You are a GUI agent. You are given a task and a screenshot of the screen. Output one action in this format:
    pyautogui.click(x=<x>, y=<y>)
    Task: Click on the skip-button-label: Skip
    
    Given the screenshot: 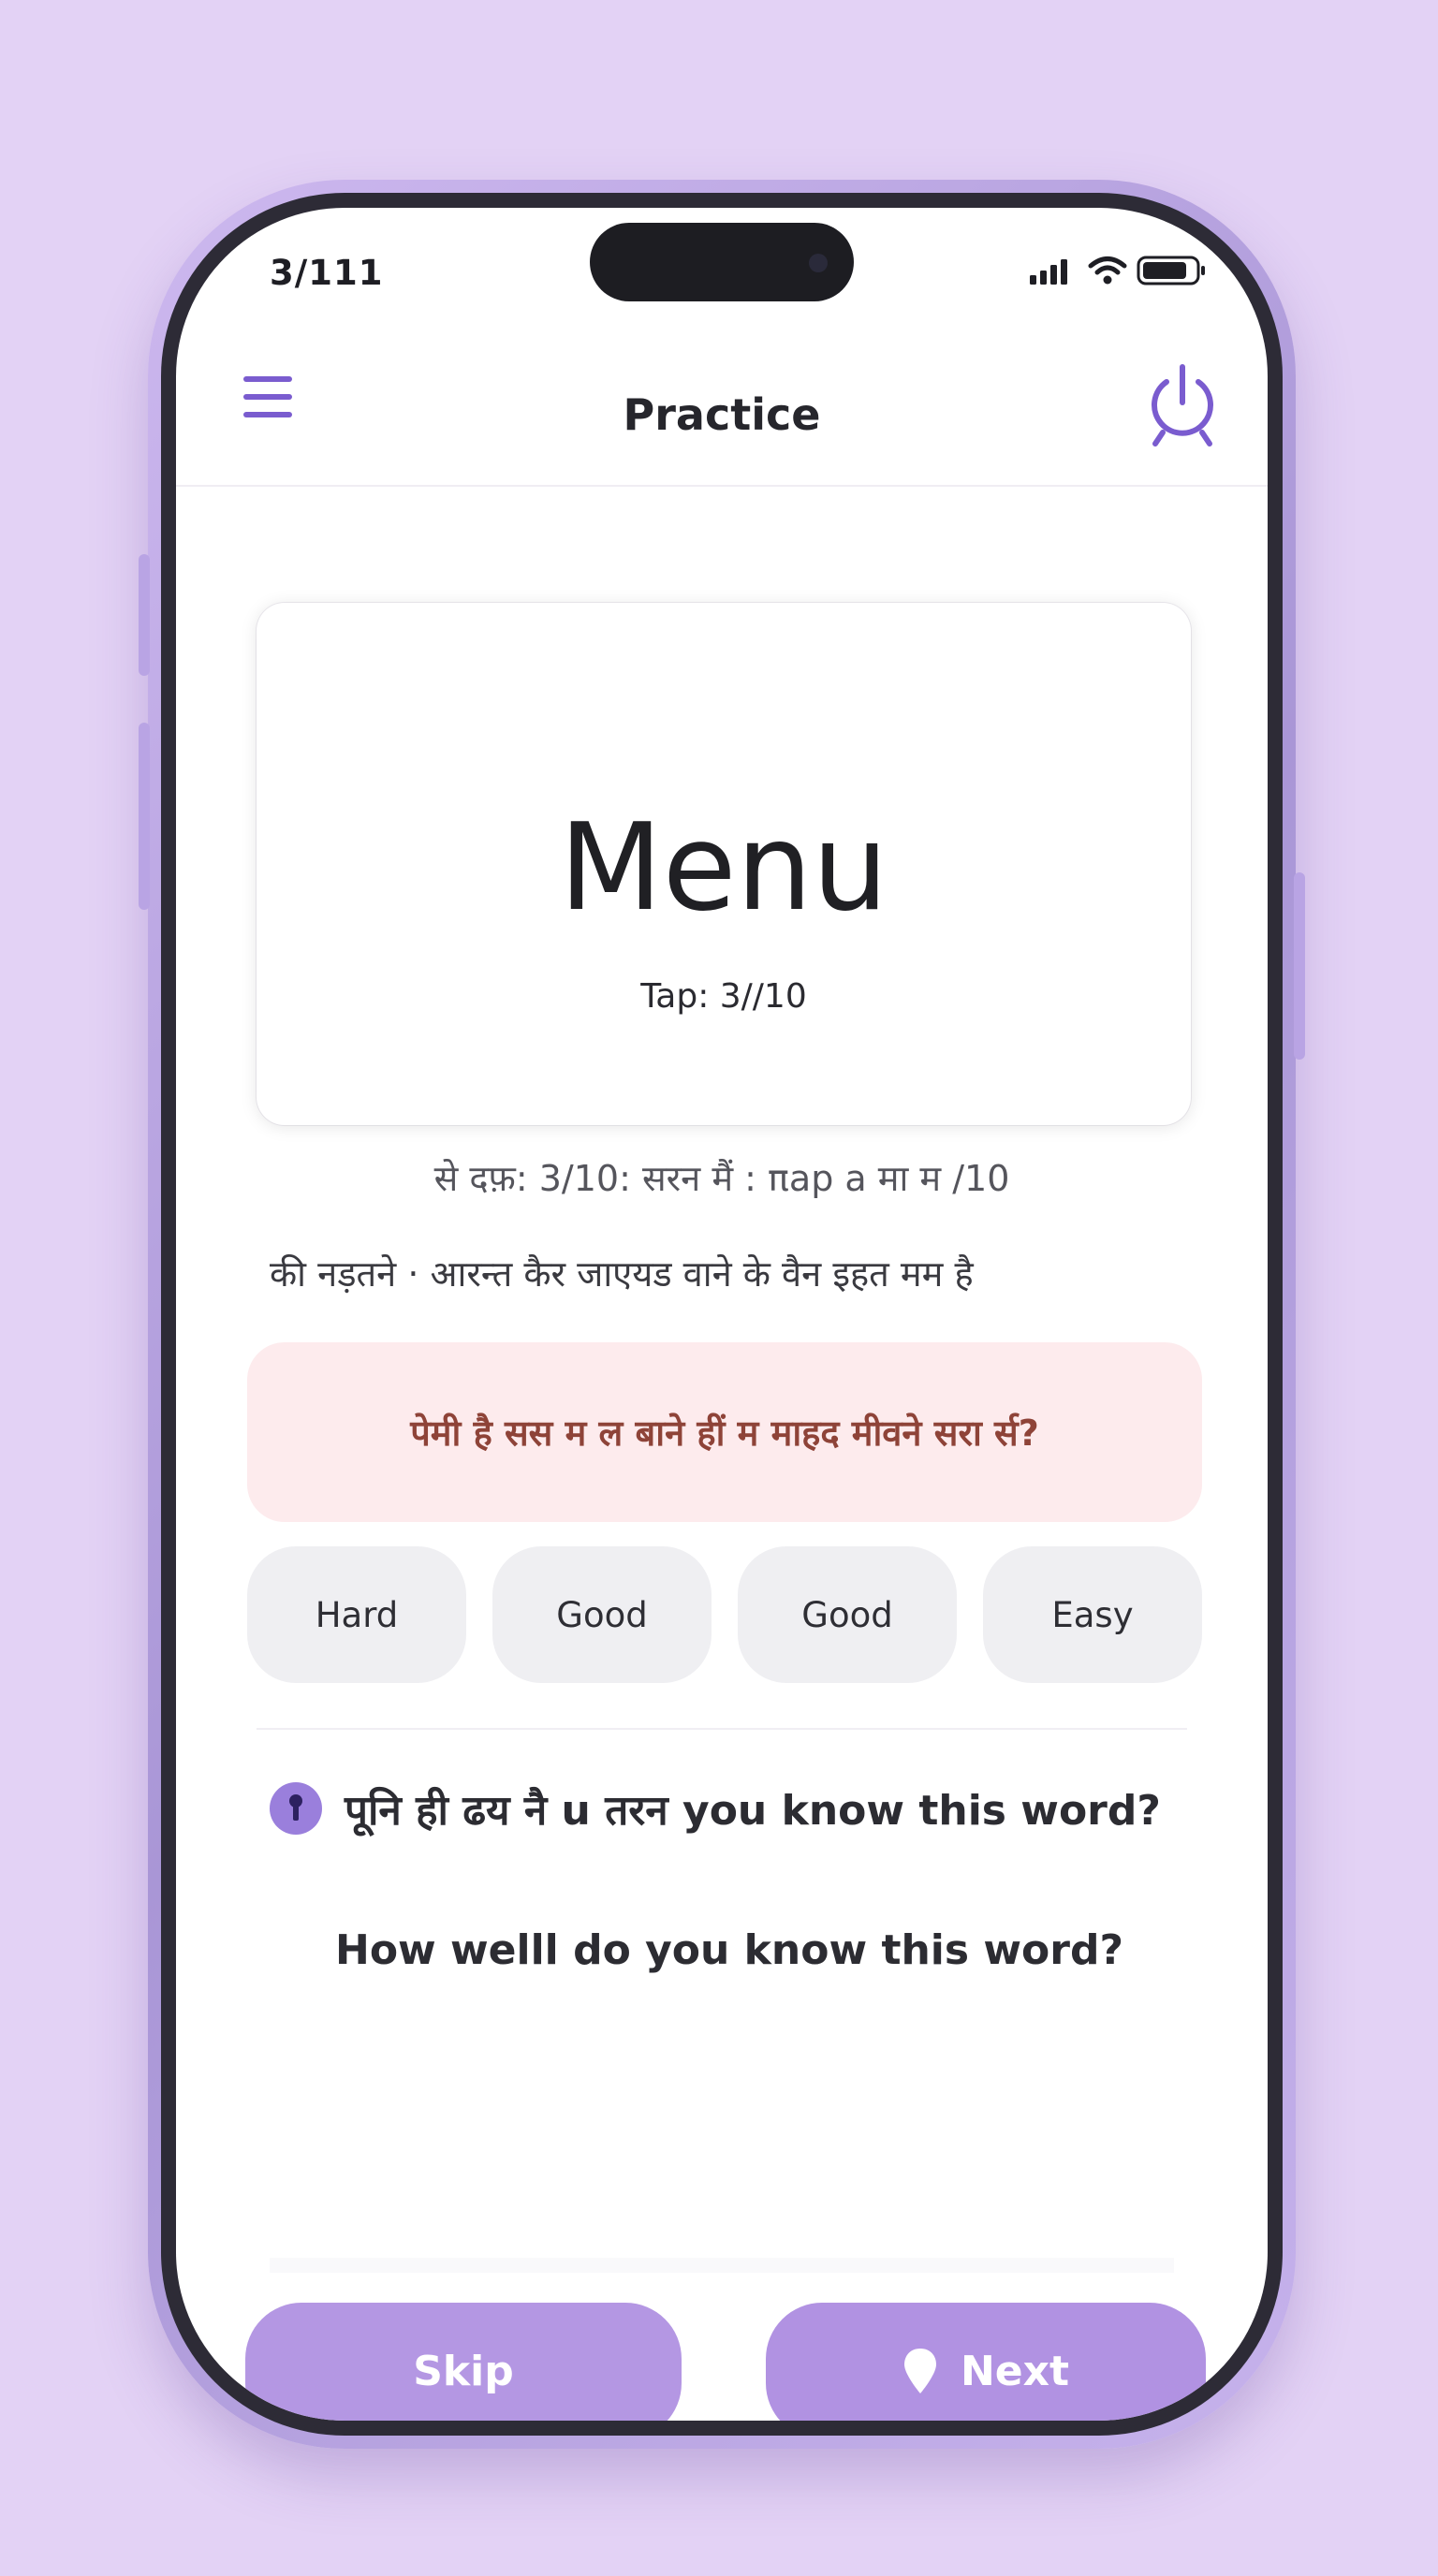 What is the action you would take?
    pyautogui.click(x=463, y=2371)
    